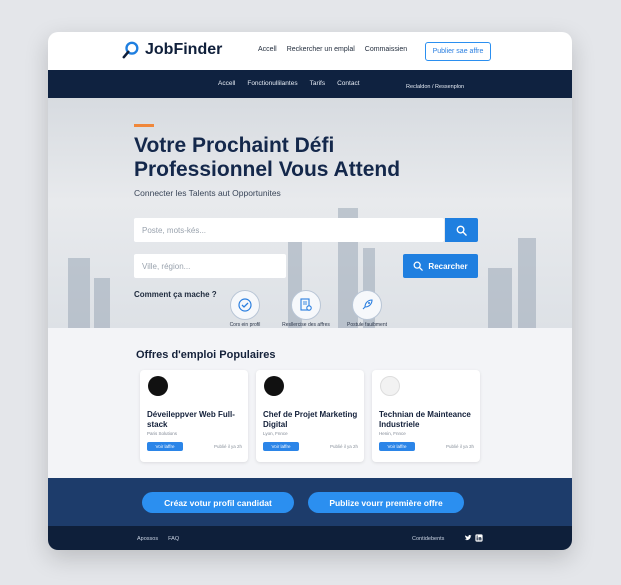 The image size is (621, 585). Describe the element at coordinates (206, 355) in the screenshot. I see `offers-title: Offres d'emploi Populaires` at that location.